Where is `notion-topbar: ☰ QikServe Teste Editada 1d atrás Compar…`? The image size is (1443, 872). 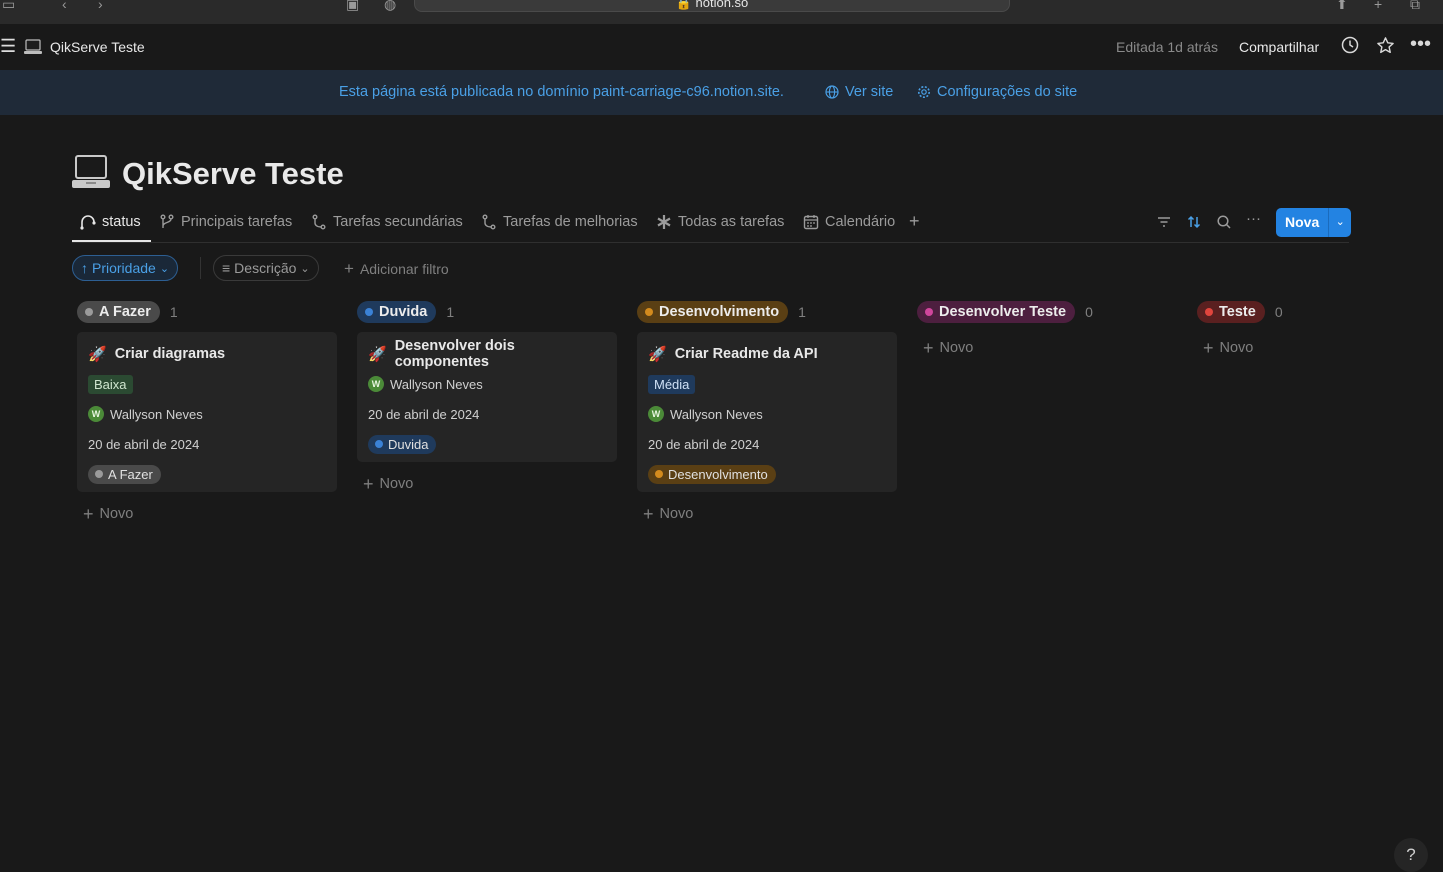 notion-topbar: ☰ QikServe Teste Editada 1d atrás Compar… is located at coordinates (721, 47).